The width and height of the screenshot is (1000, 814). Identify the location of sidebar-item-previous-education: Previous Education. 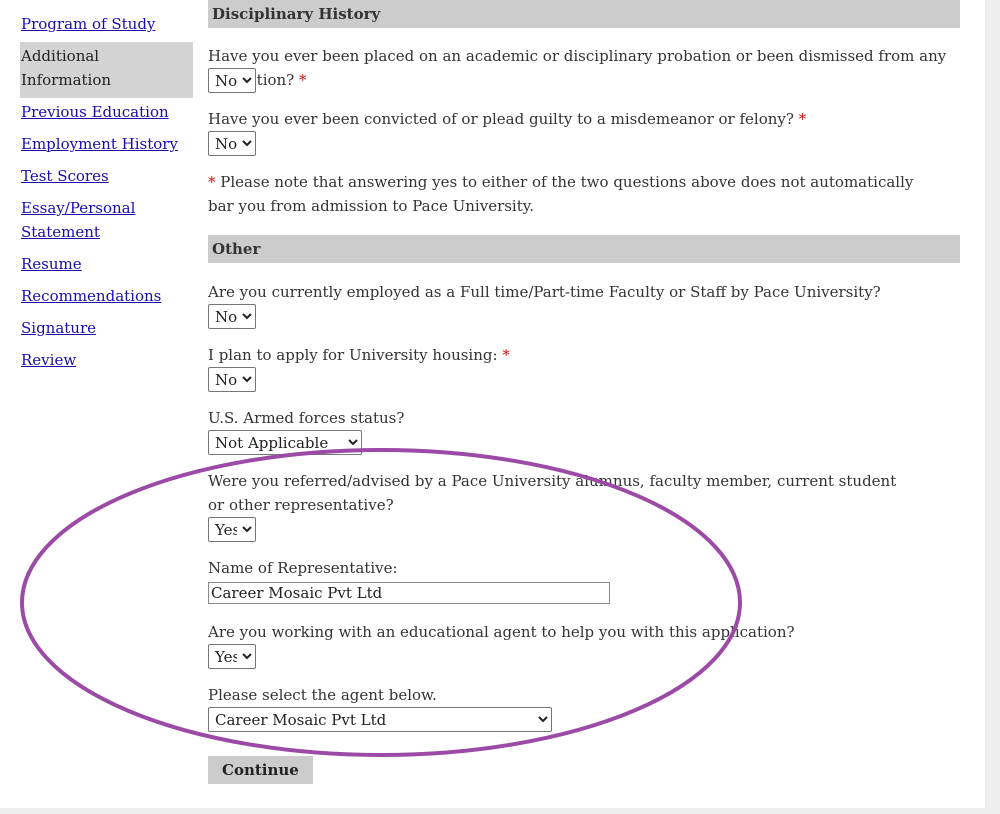
(106, 114).